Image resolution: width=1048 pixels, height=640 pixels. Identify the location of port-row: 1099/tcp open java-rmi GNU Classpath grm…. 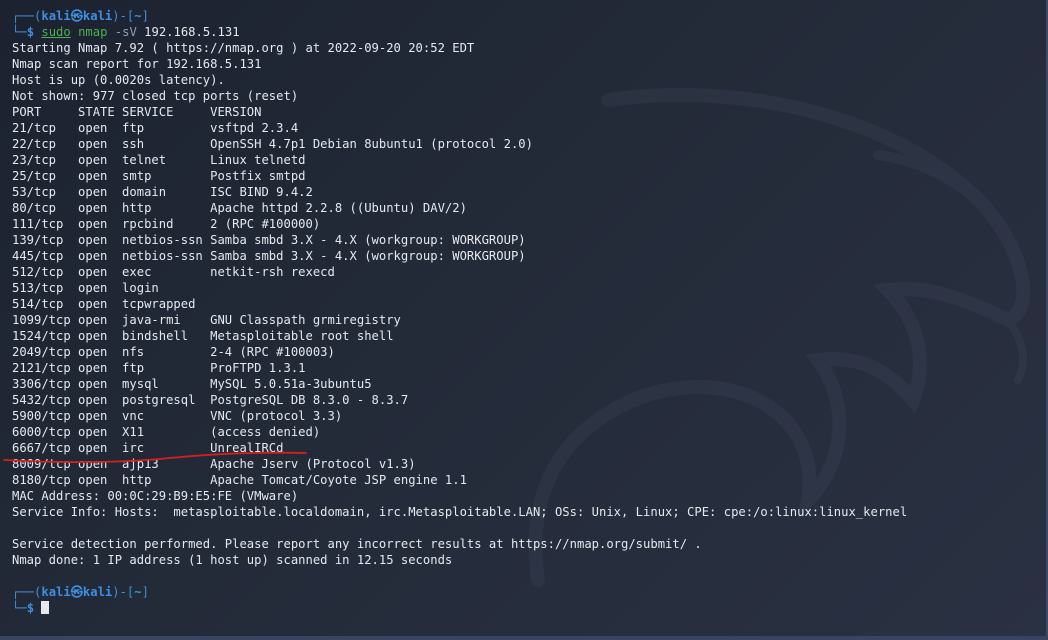
(206, 320).